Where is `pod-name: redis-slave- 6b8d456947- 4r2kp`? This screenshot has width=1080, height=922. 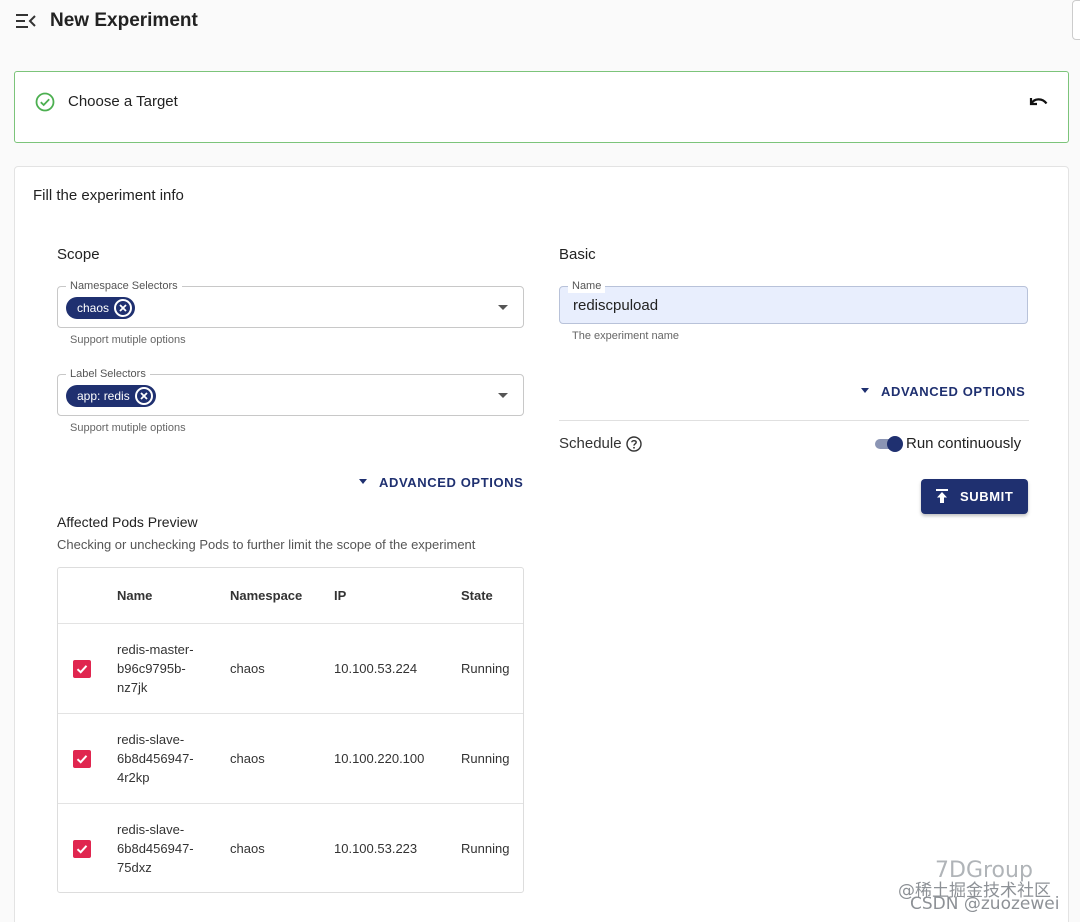
pod-name: redis-slave- 6b8d456947- 4r2kp is located at coordinates (155, 758).